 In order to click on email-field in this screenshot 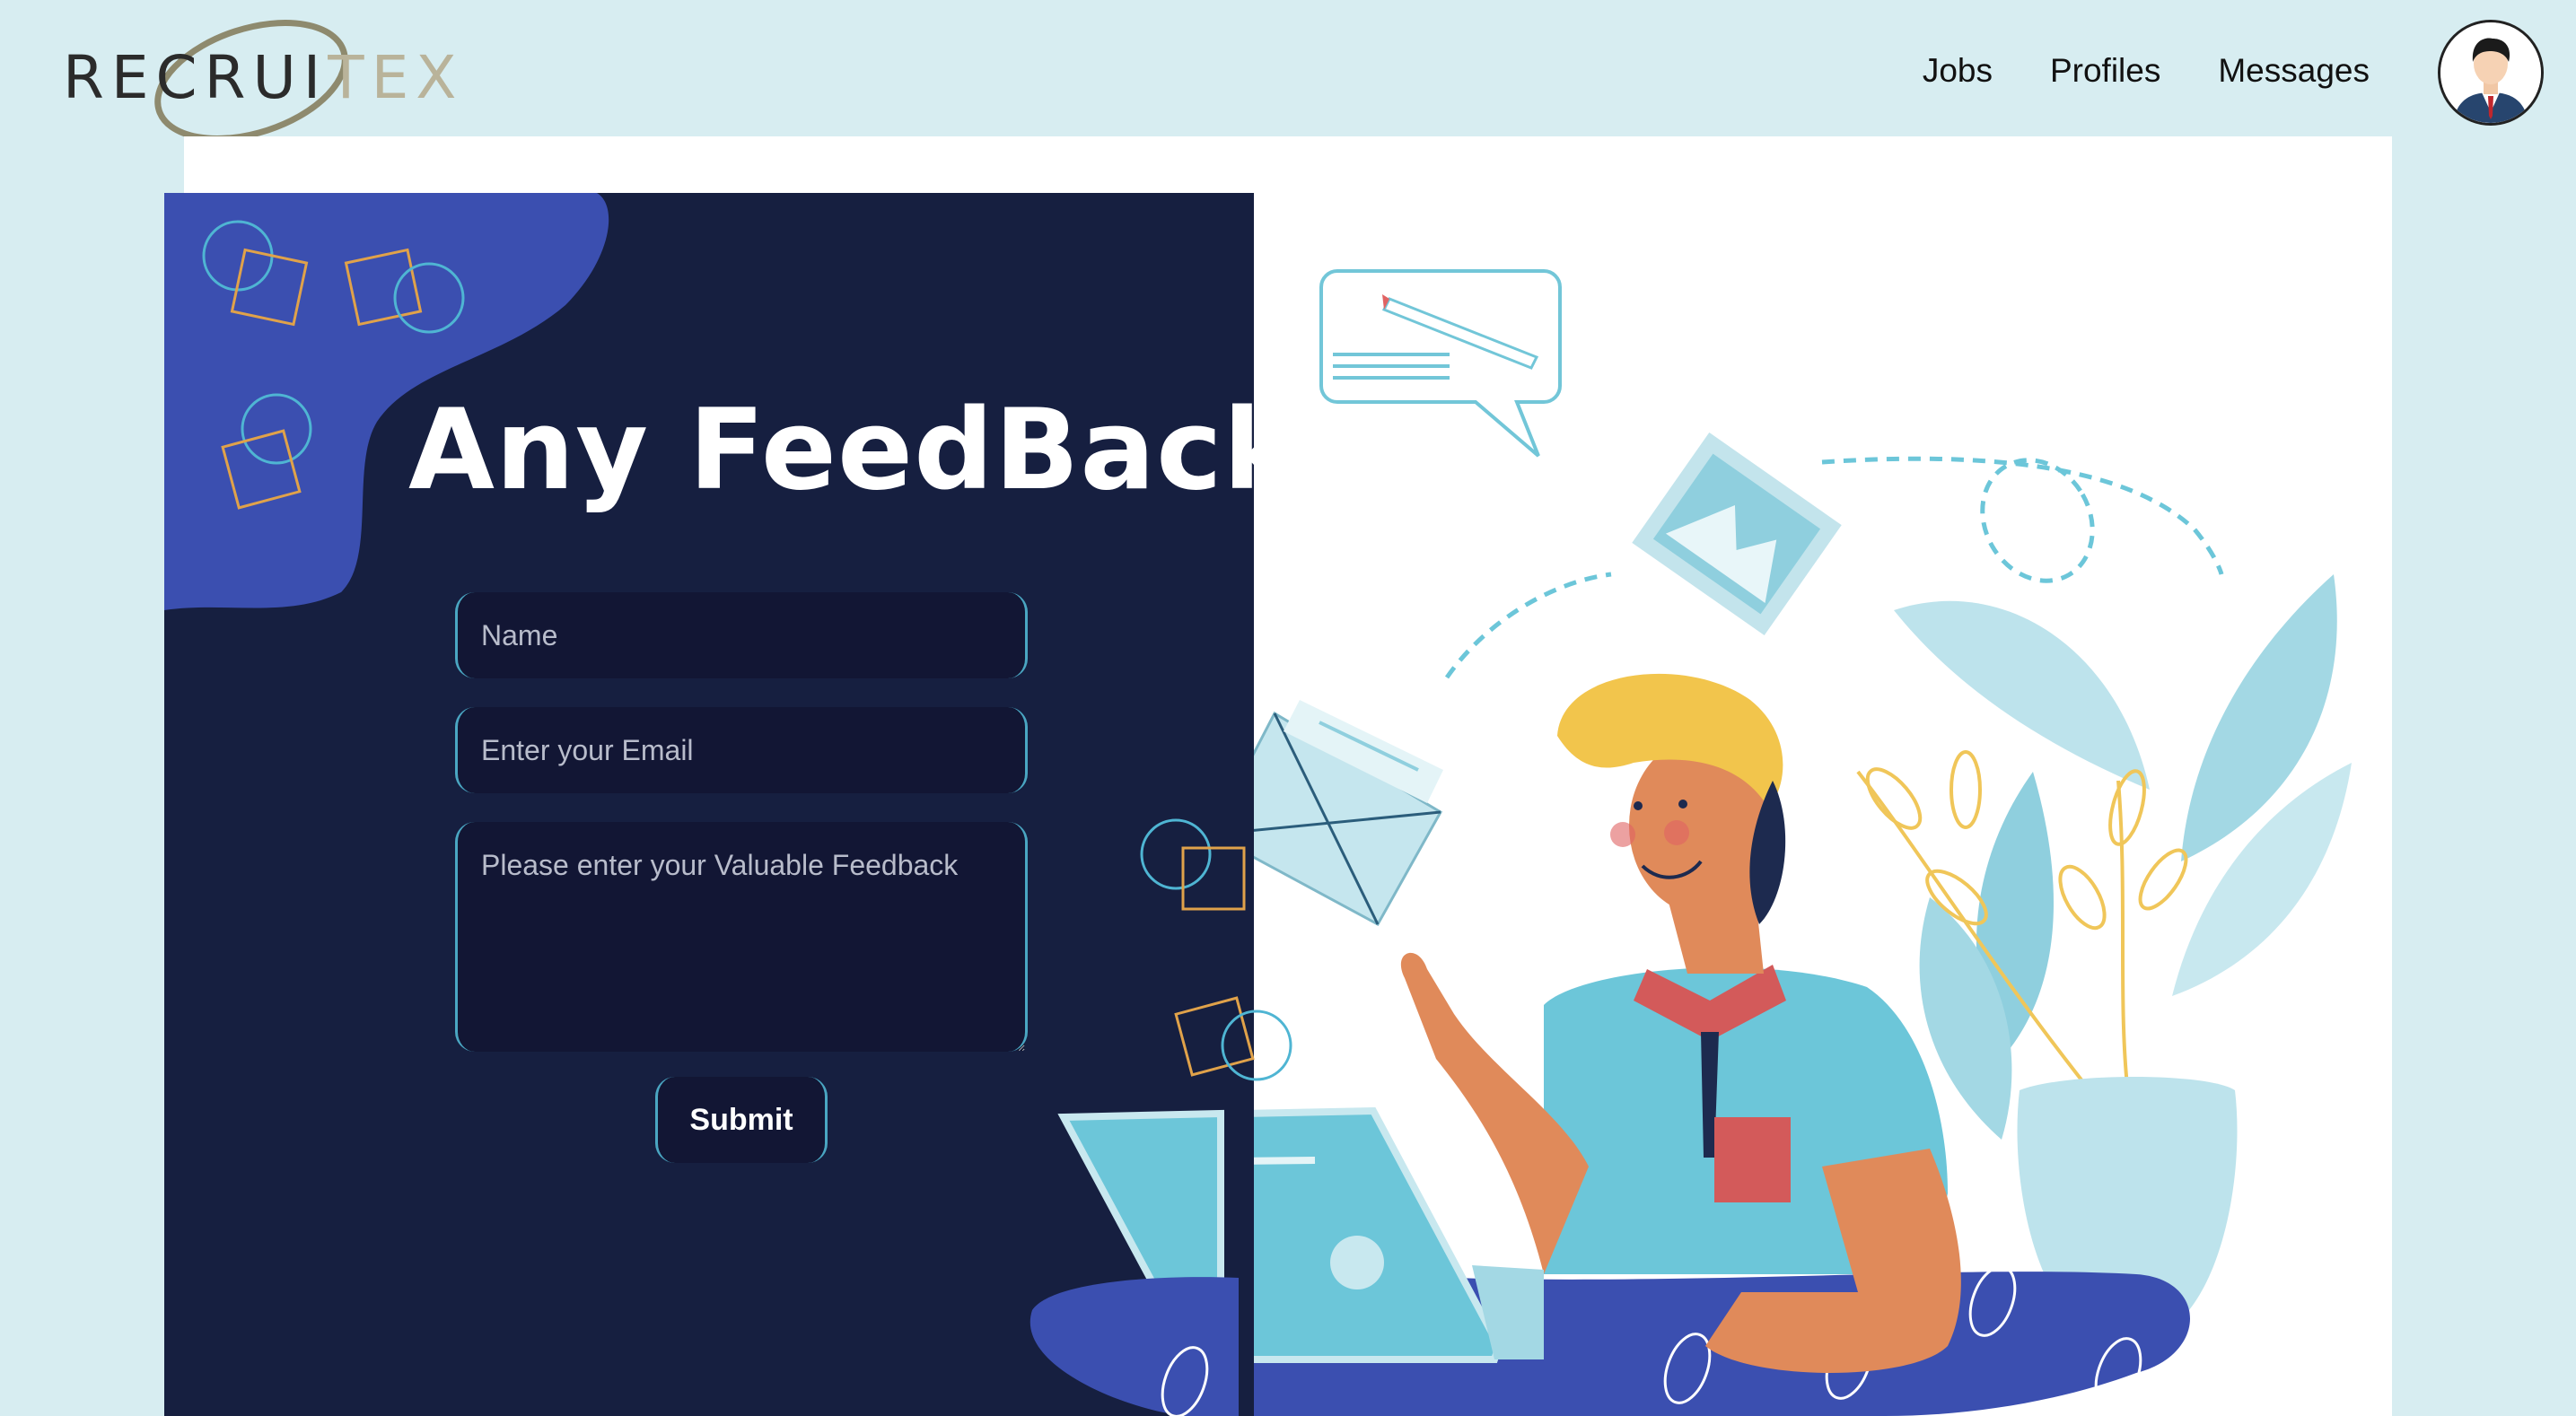, I will do `click(741, 750)`.